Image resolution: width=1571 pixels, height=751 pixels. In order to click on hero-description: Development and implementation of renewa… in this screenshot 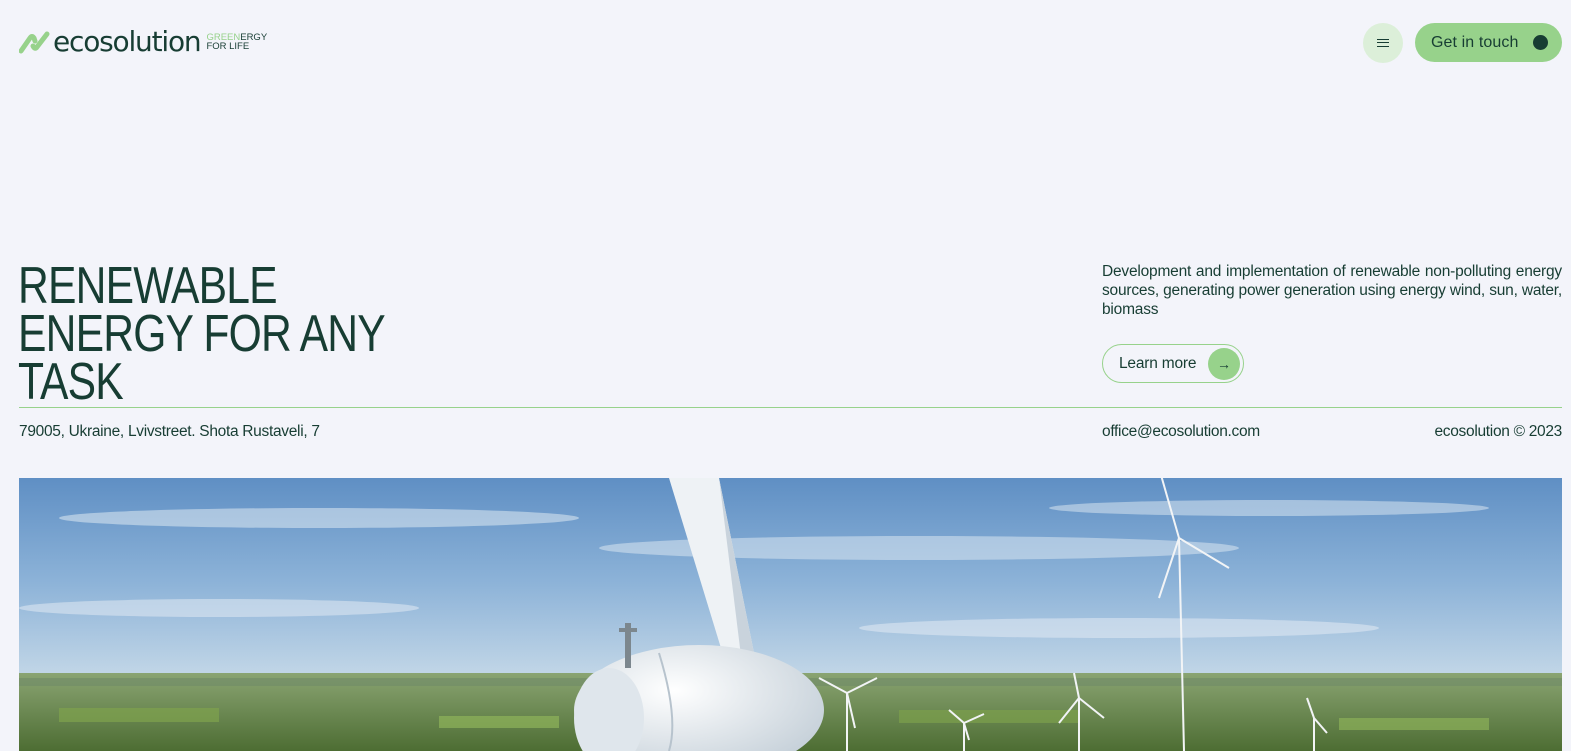, I will do `click(1332, 290)`.